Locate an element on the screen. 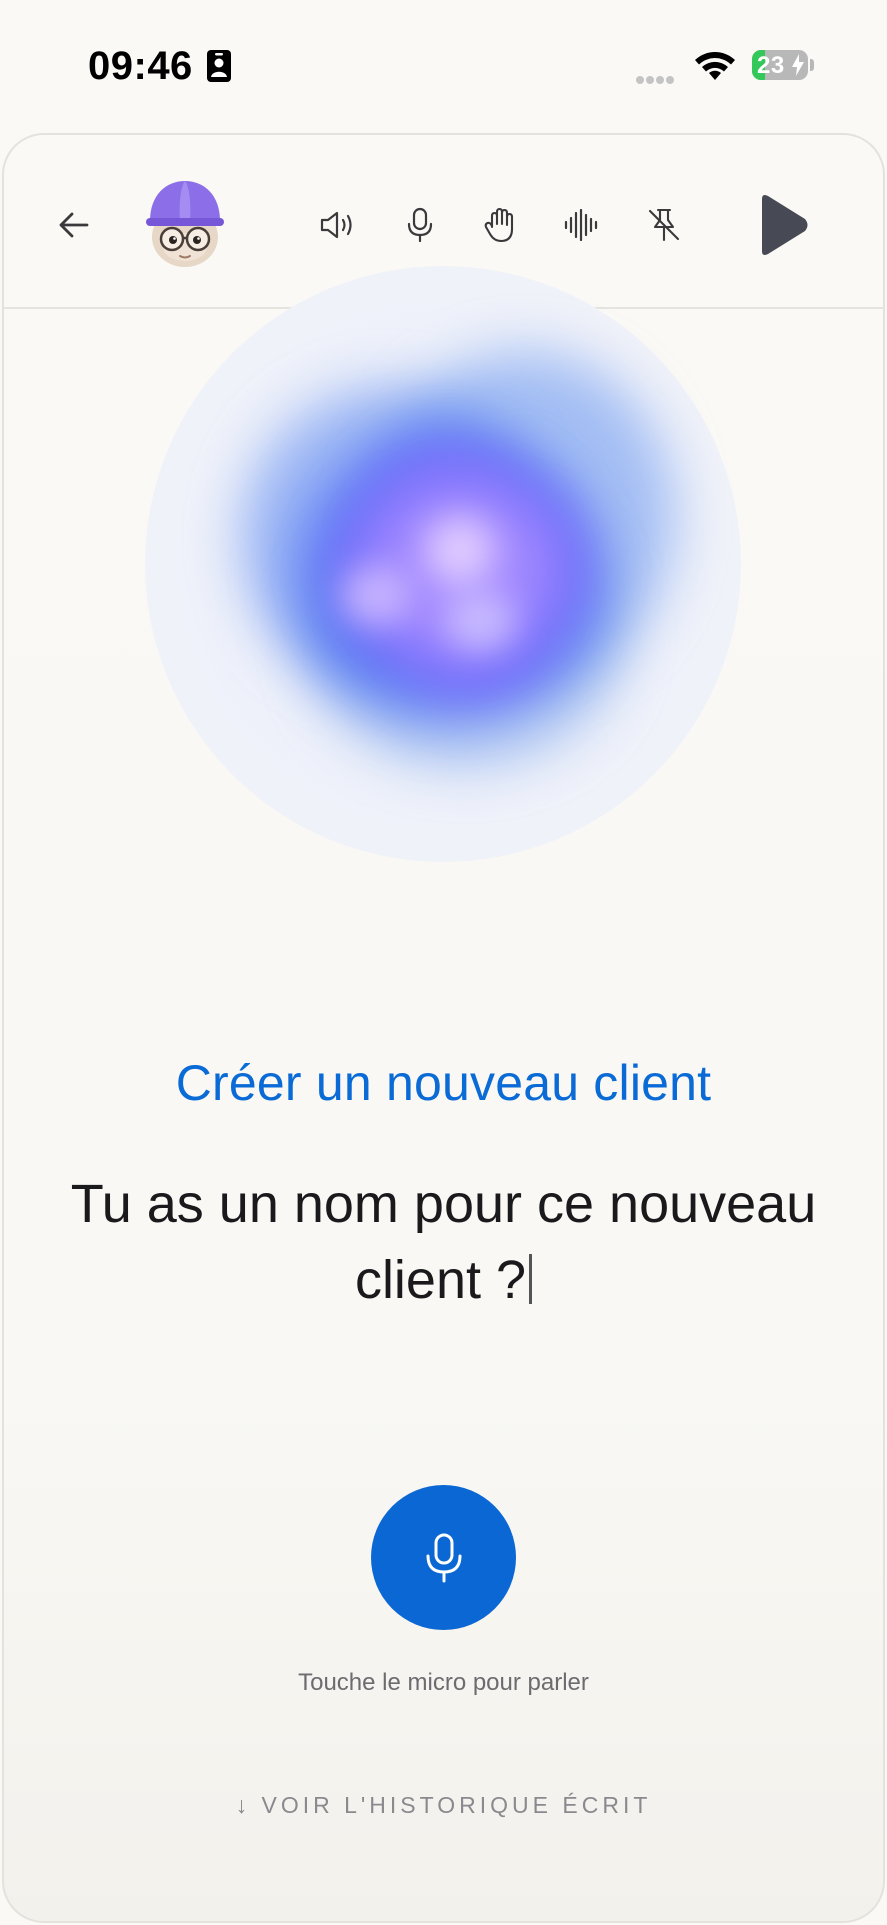  construction-worker-avatar-icon is located at coordinates (185, 224).